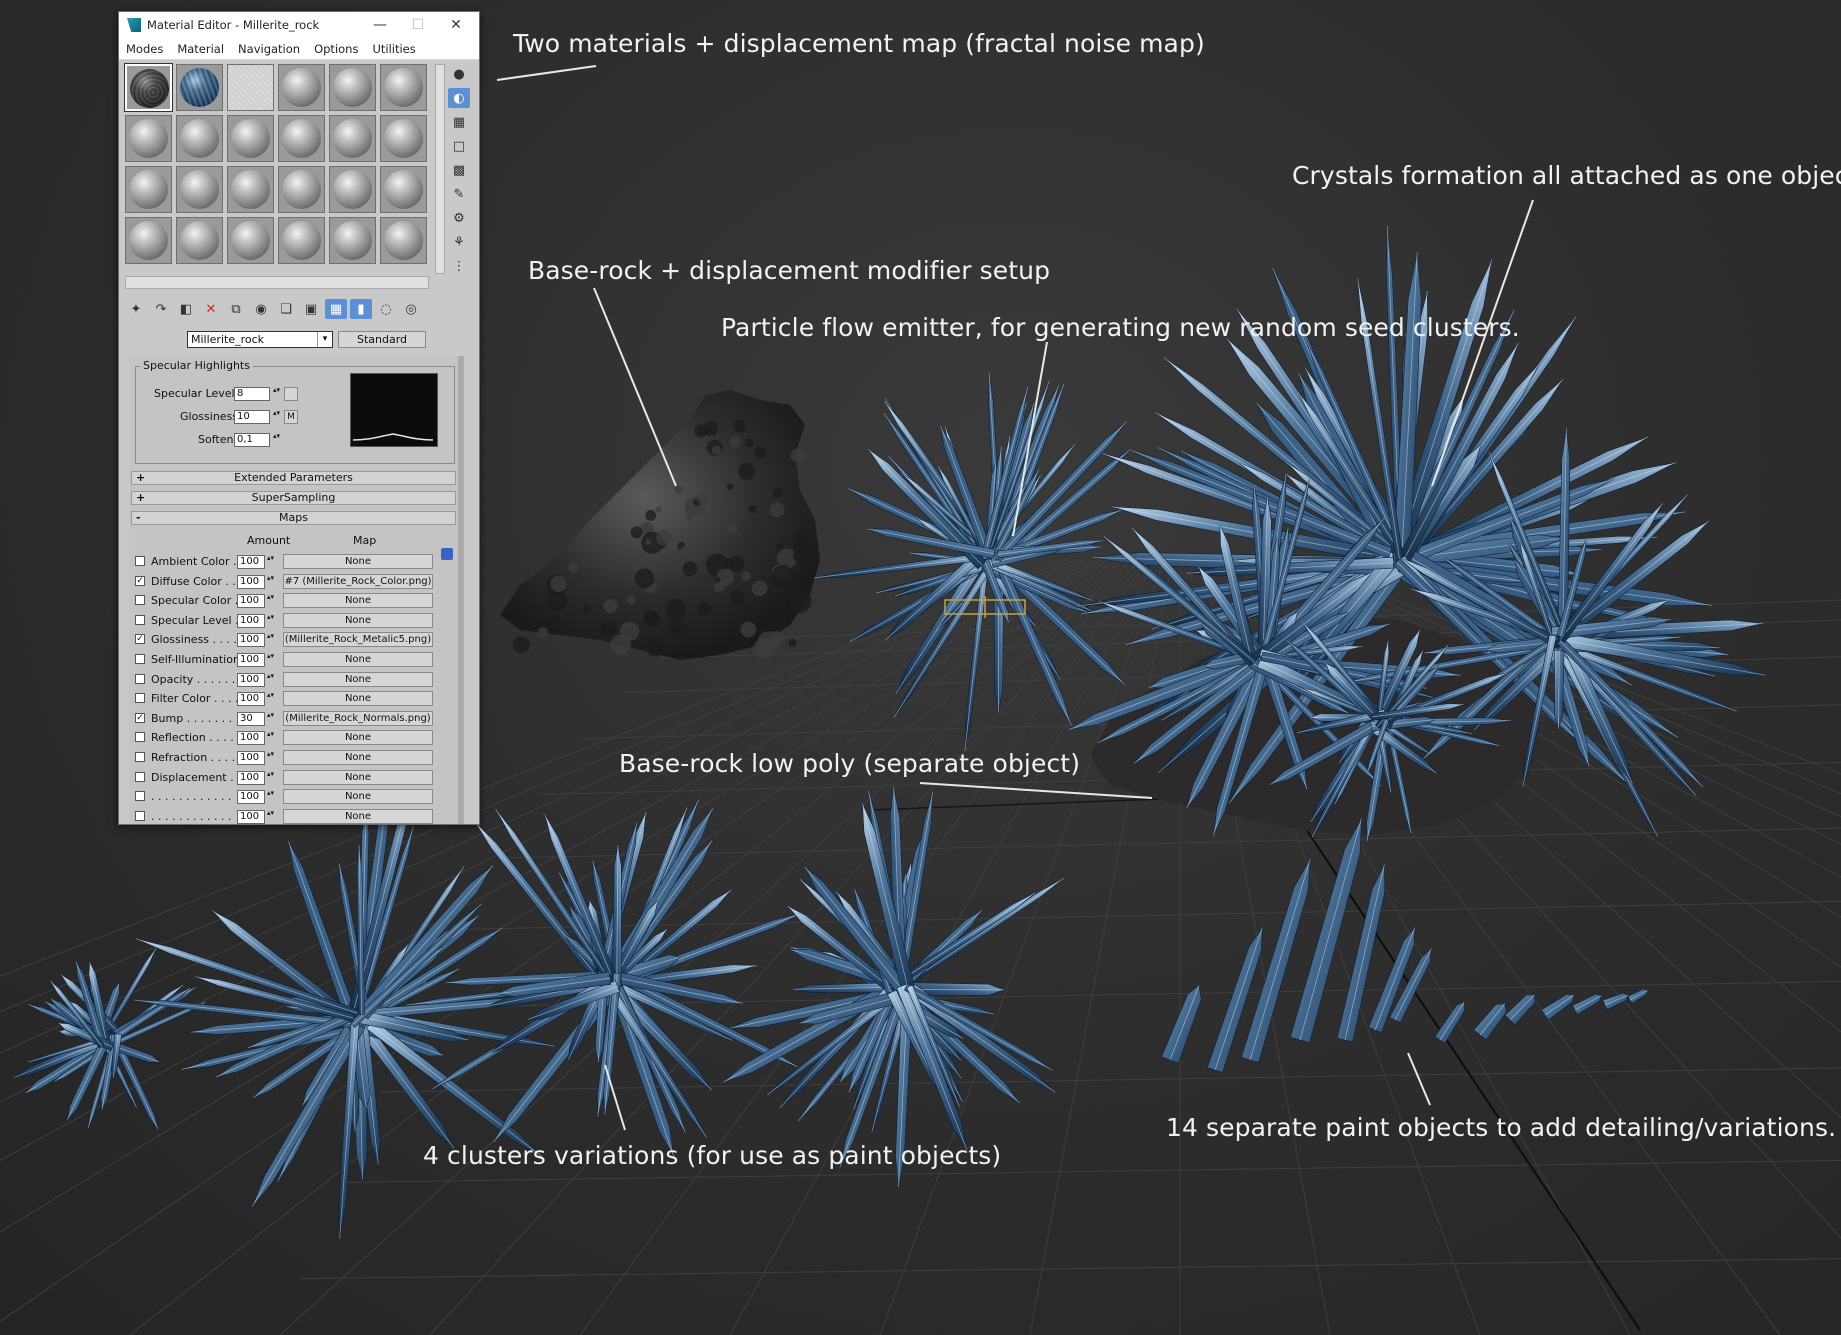 The height and width of the screenshot is (1335, 1841). I want to click on select-by-material-icon: ⚘, so click(459, 242).